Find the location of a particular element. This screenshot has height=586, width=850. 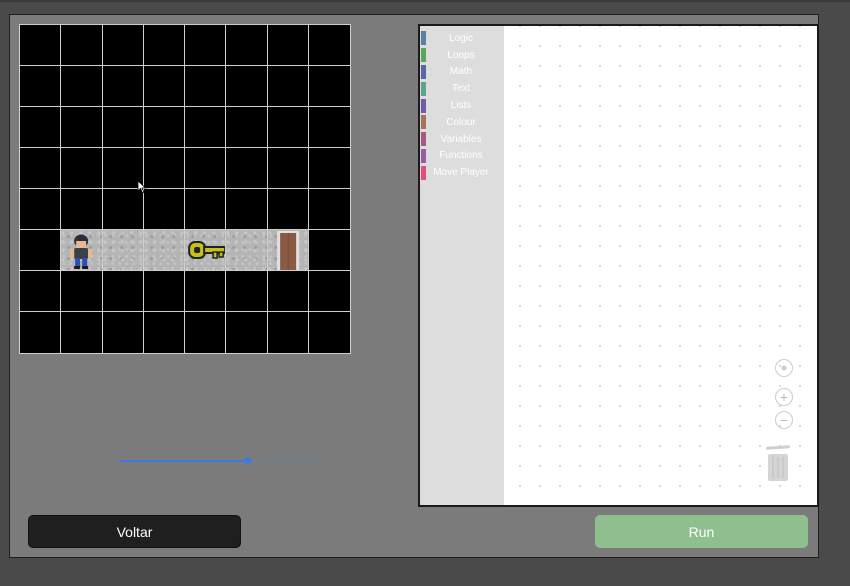

category-label: Variables is located at coordinates (461, 139).